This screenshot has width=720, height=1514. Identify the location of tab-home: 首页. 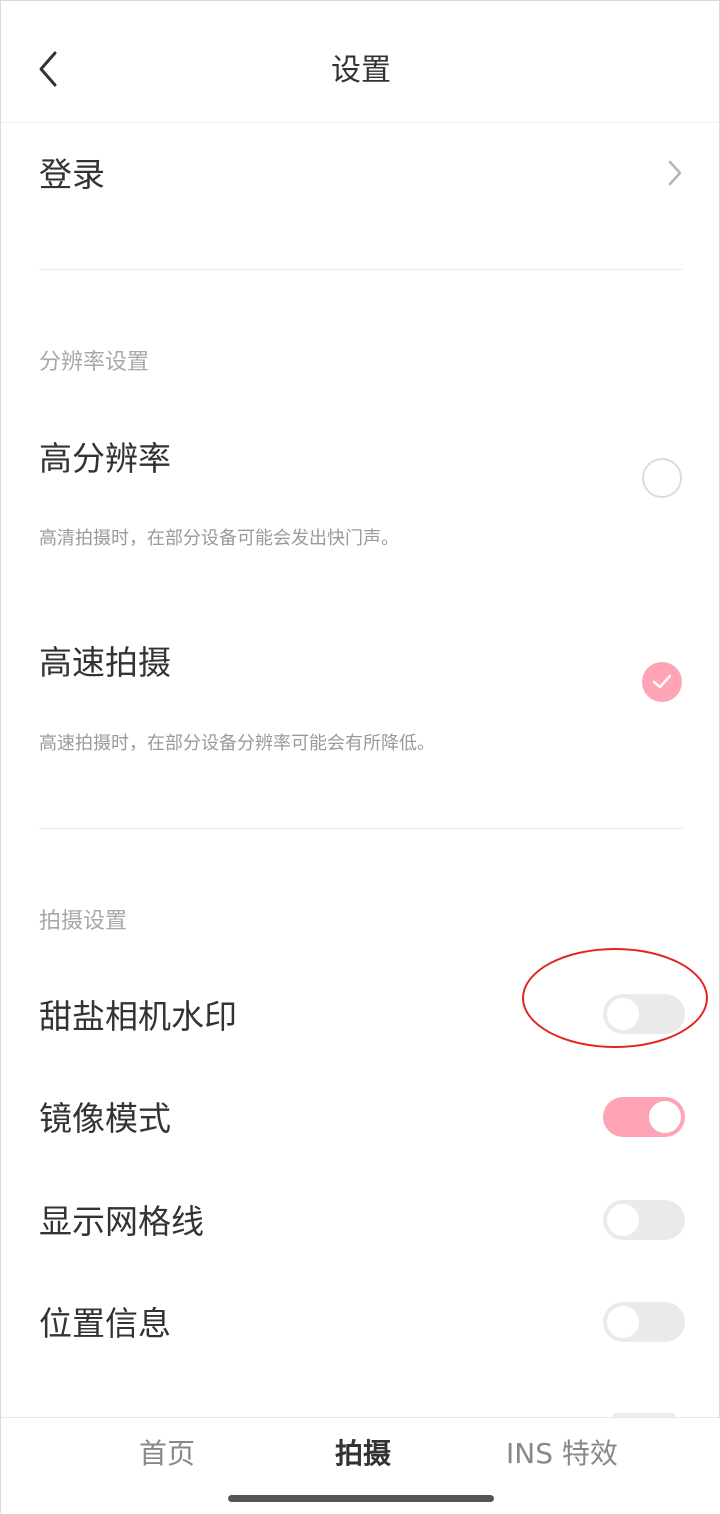
(167, 1454).